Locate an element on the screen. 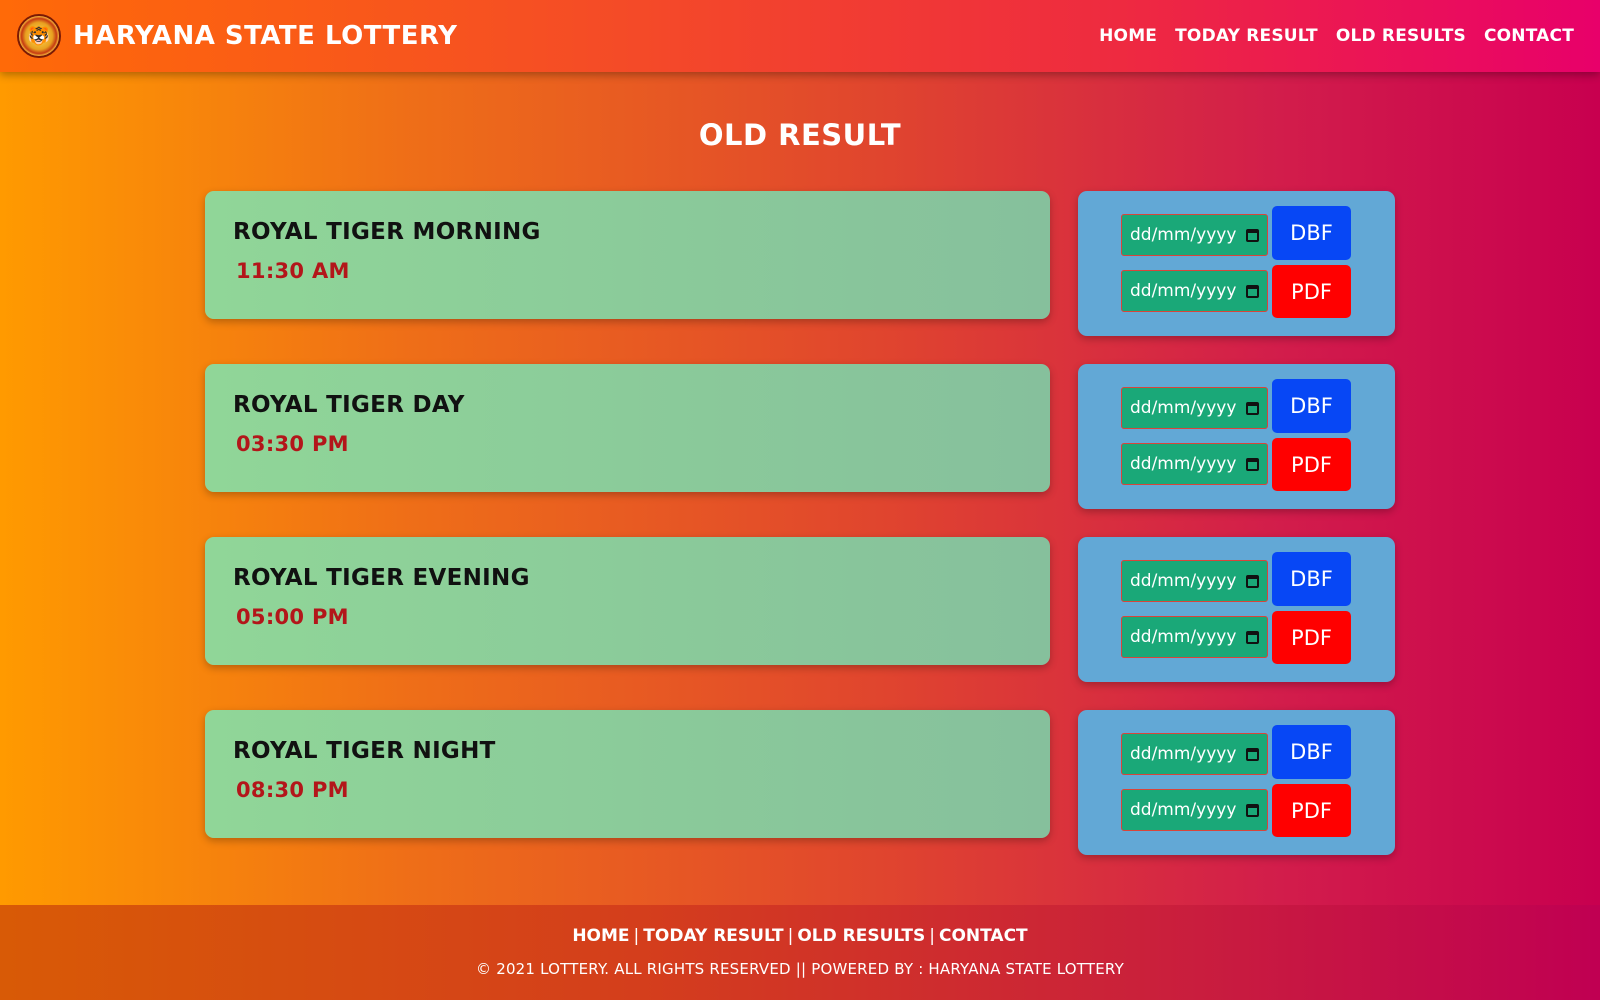 This screenshot has height=1000, width=1600. footer-link-home: HOME is located at coordinates (600, 936).